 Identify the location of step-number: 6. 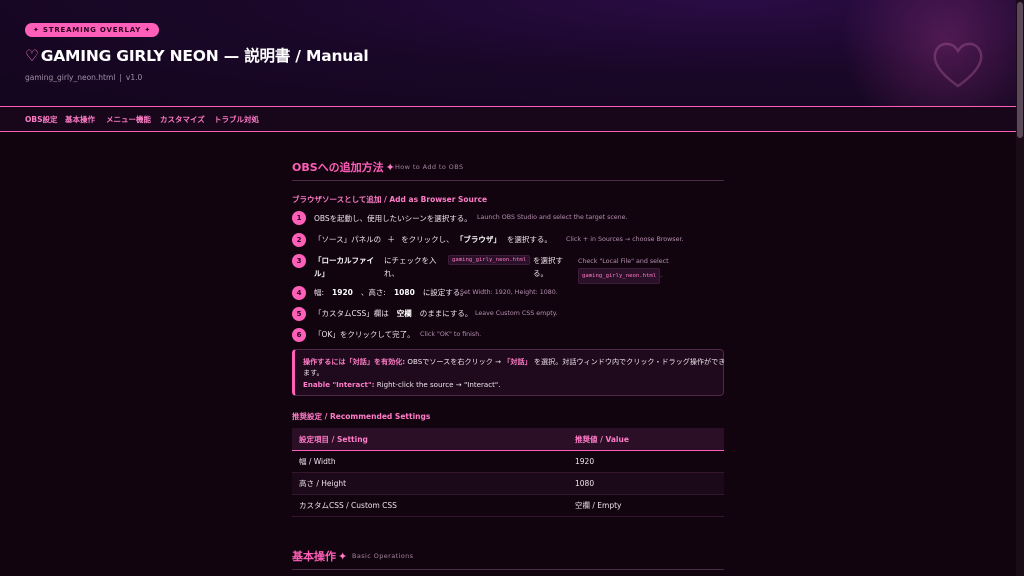
(299, 335).